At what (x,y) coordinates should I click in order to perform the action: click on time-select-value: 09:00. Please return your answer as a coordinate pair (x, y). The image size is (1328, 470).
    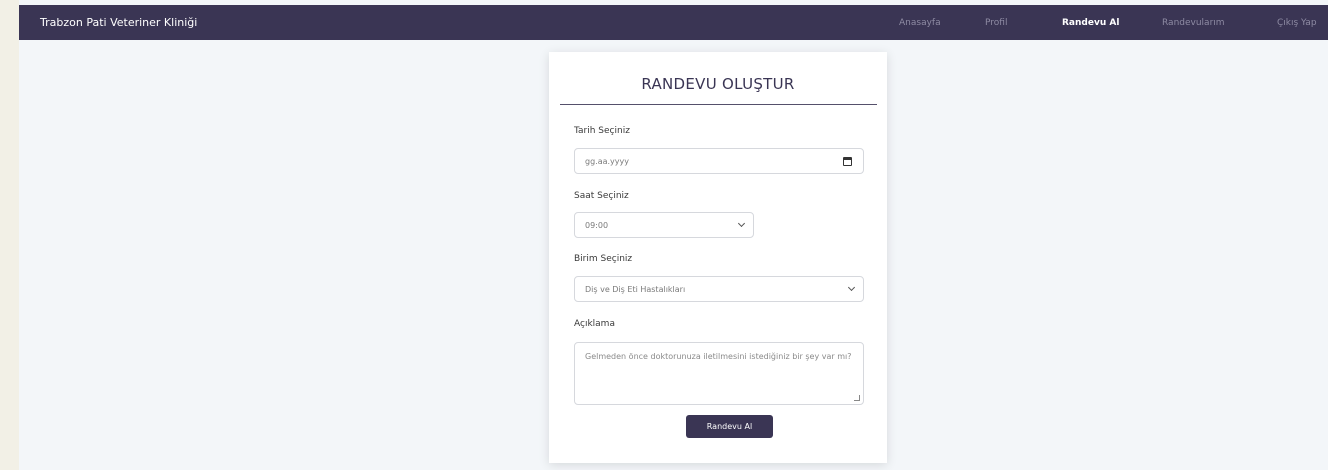
    Looking at the image, I should click on (597, 225).